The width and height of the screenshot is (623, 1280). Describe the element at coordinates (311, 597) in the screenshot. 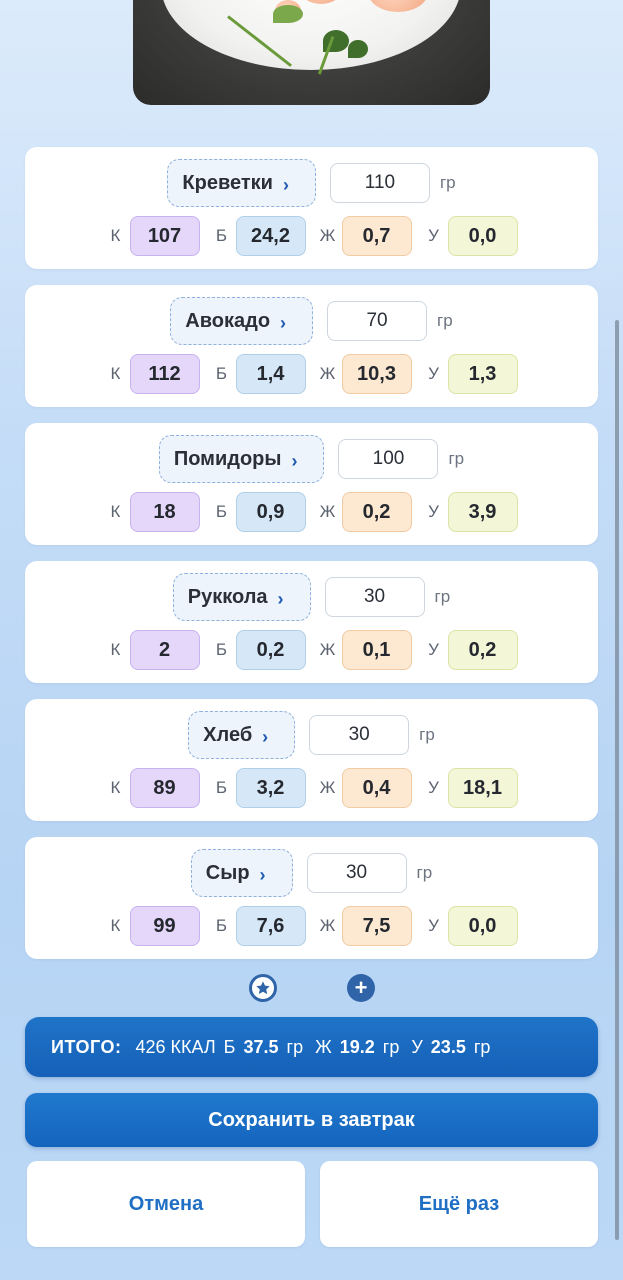

I see `food-header-row: Руккола › 30 гр` at that location.